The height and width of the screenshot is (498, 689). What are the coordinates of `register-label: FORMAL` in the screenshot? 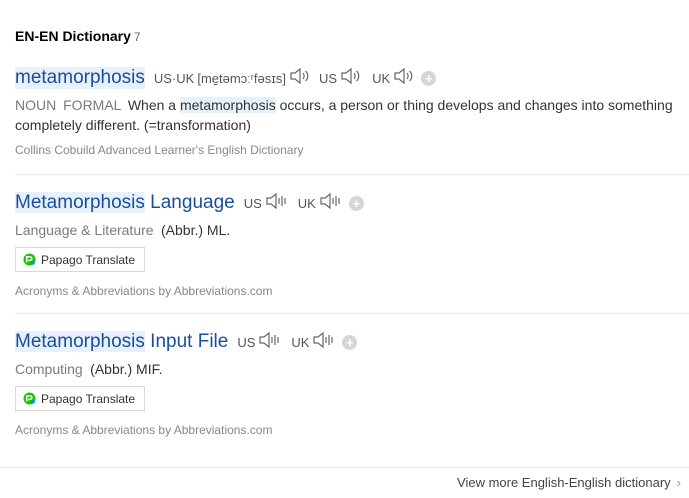 It's located at (92, 105).